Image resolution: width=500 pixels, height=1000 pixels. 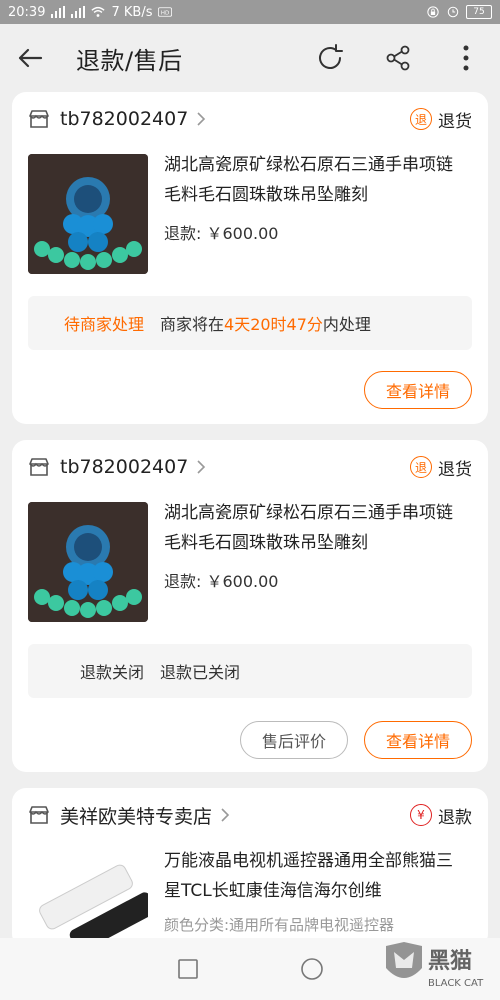 What do you see at coordinates (453, 12) in the screenshot?
I see `alarm-icon` at bounding box center [453, 12].